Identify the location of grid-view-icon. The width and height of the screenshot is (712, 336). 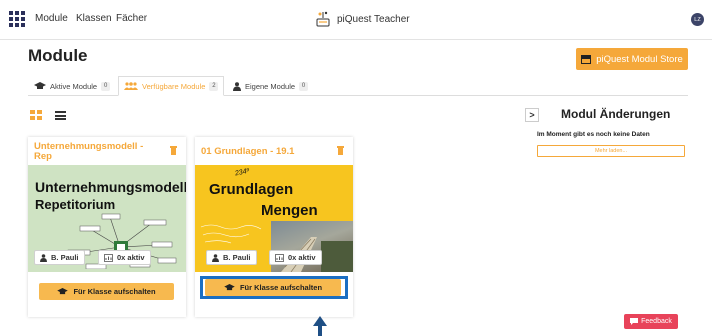
(36, 115).